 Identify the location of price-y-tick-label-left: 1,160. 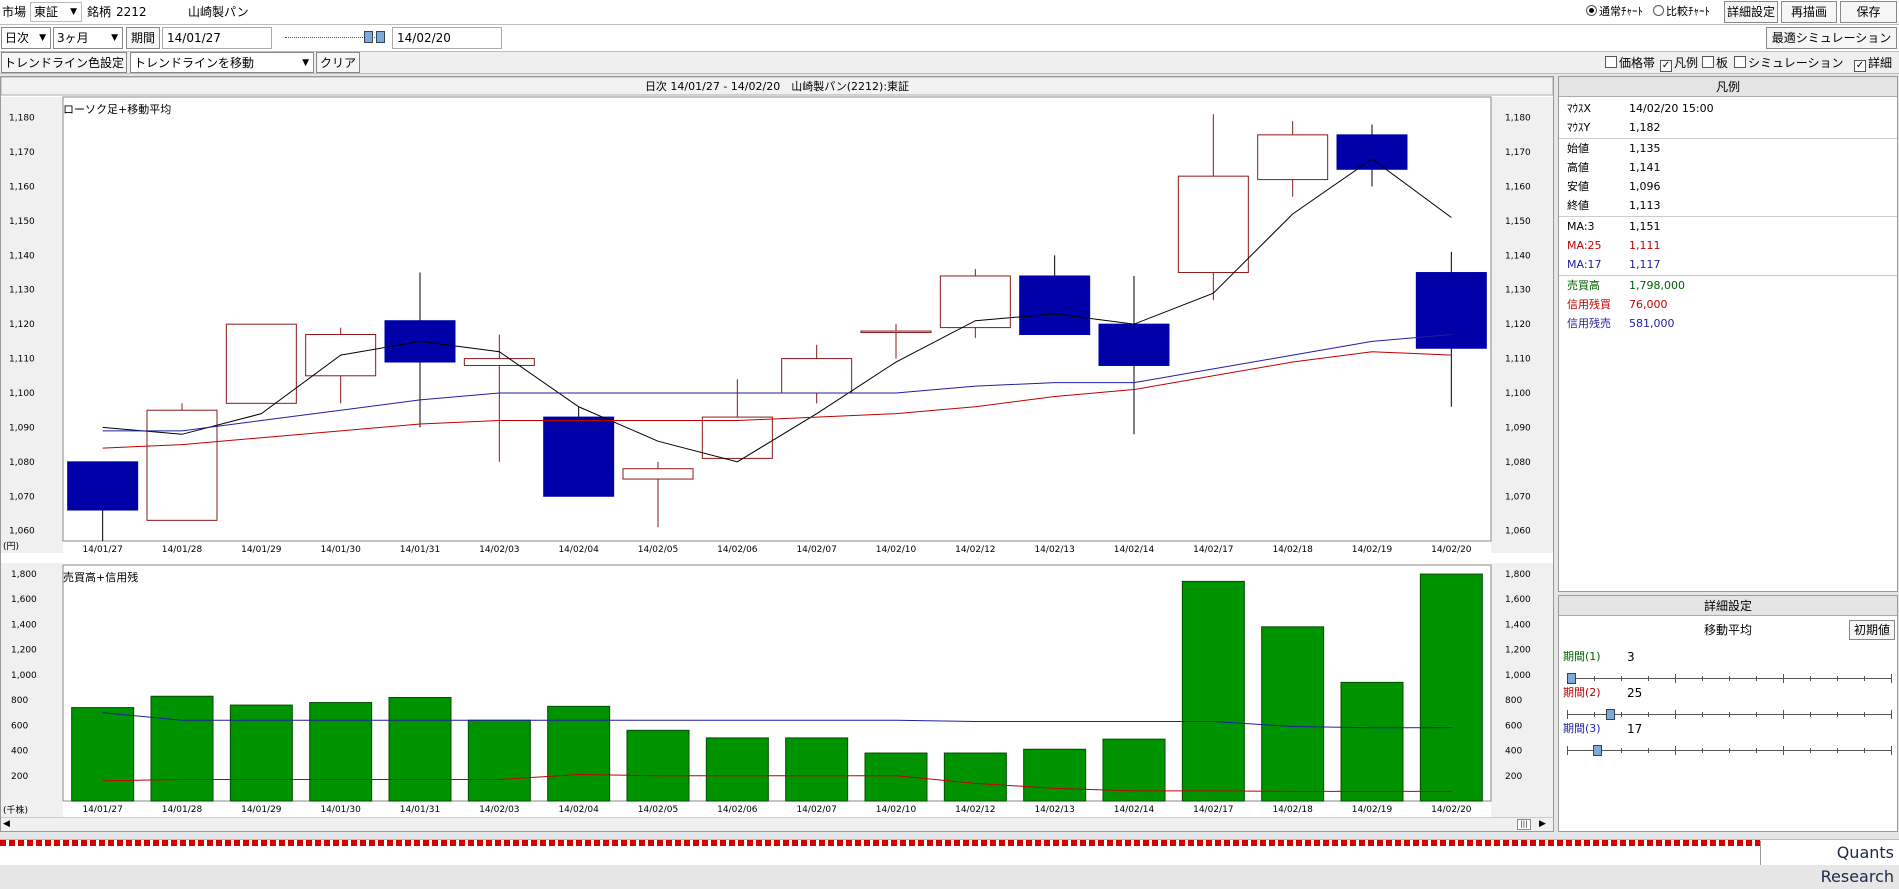
(22, 187).